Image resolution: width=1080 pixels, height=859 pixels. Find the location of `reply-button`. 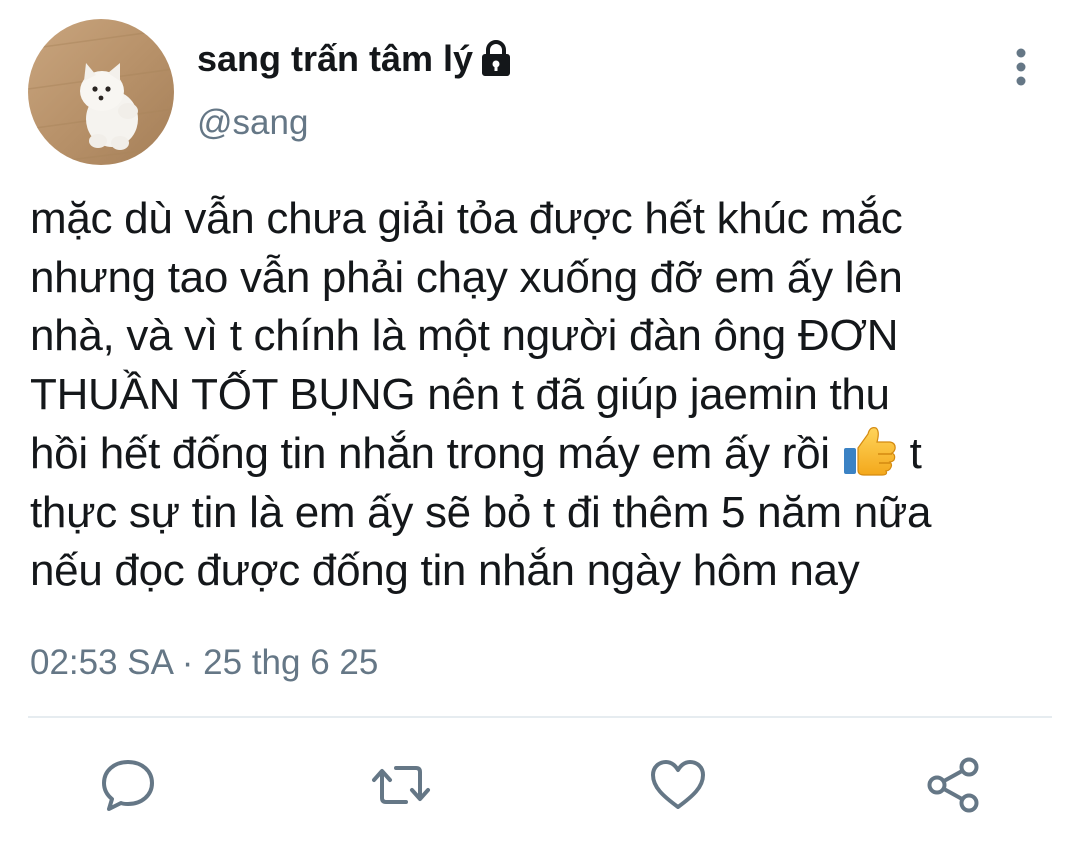

reply-button is located at coordinates (128, 785).